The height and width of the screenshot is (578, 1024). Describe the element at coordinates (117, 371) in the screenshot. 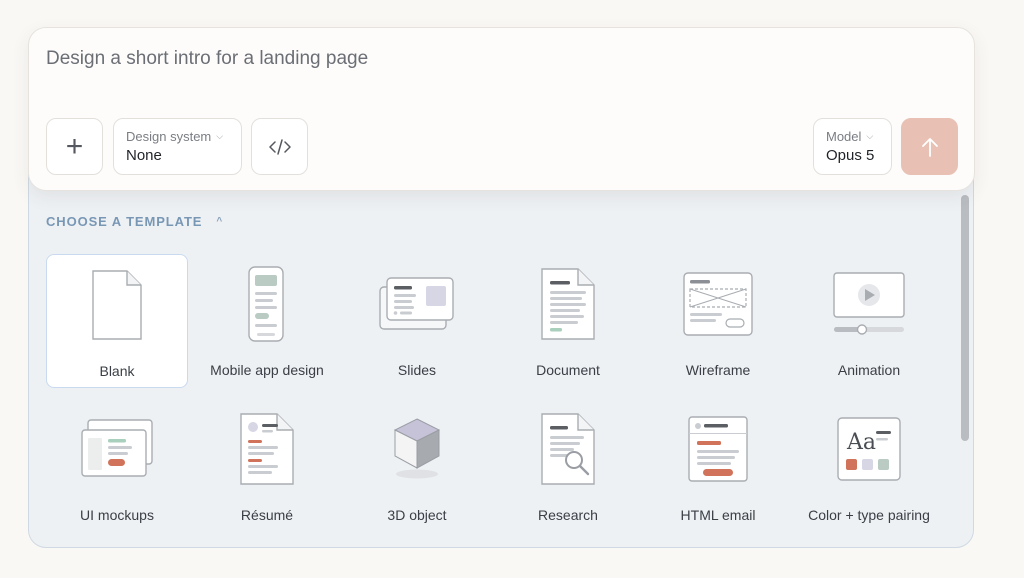

I see `template-label: Blank` at that location.